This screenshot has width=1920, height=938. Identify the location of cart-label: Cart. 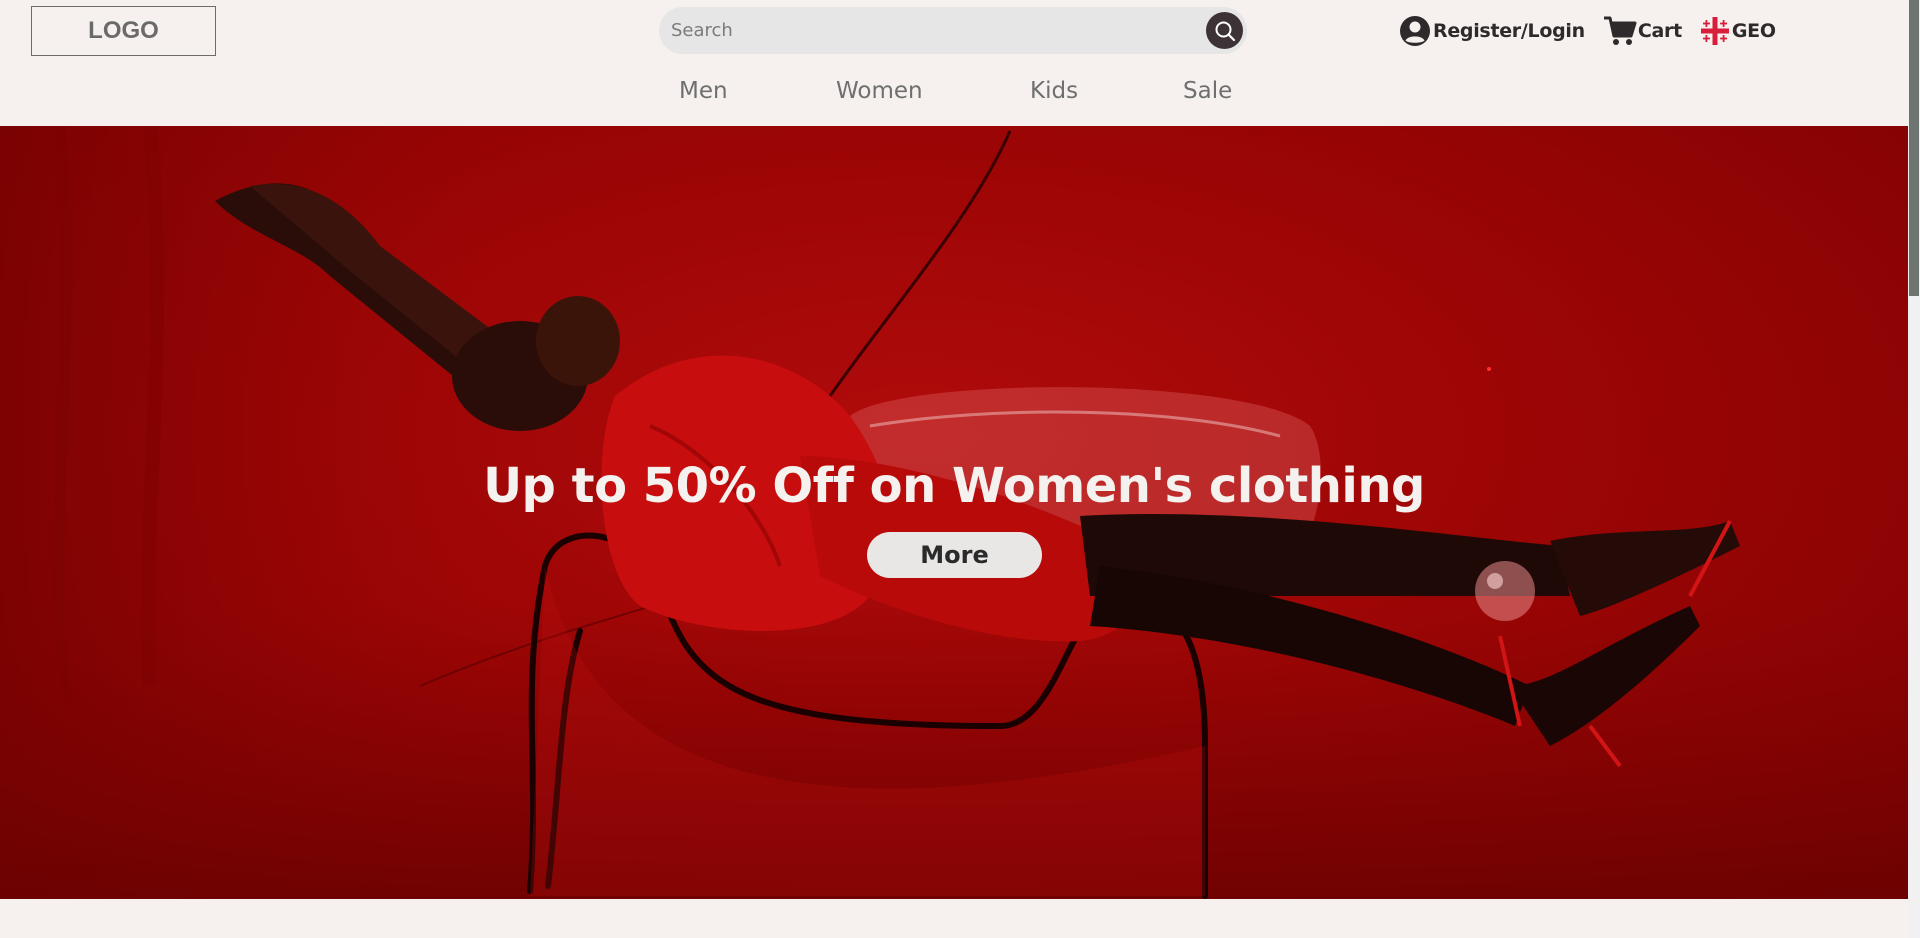
(1659, 31).